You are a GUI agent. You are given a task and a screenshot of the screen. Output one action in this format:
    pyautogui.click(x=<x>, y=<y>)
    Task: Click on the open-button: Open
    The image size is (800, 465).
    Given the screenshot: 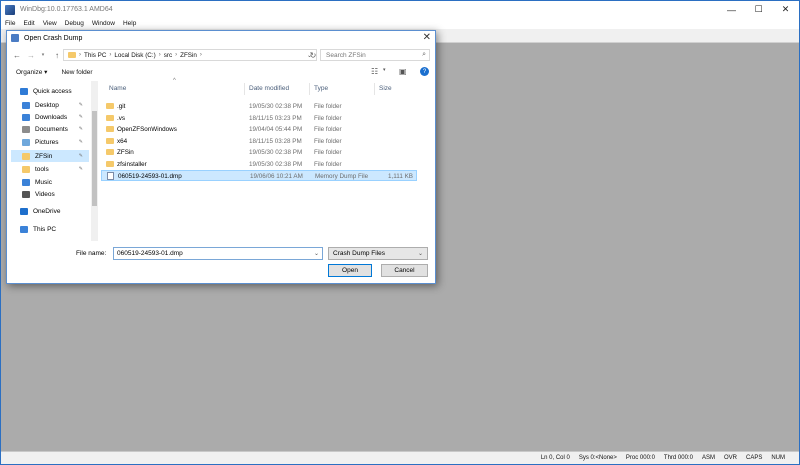 What is the action you would take?
    pyautogui.click(x=350, y=270)
    